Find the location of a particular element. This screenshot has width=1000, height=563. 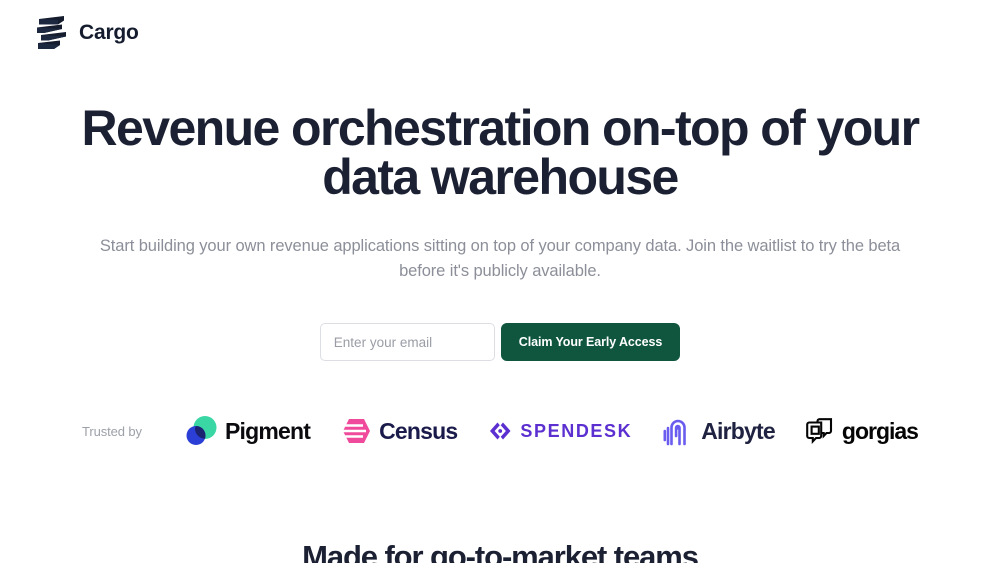

logo-word-pigment: Pigment is located at coordinates (267, 430).